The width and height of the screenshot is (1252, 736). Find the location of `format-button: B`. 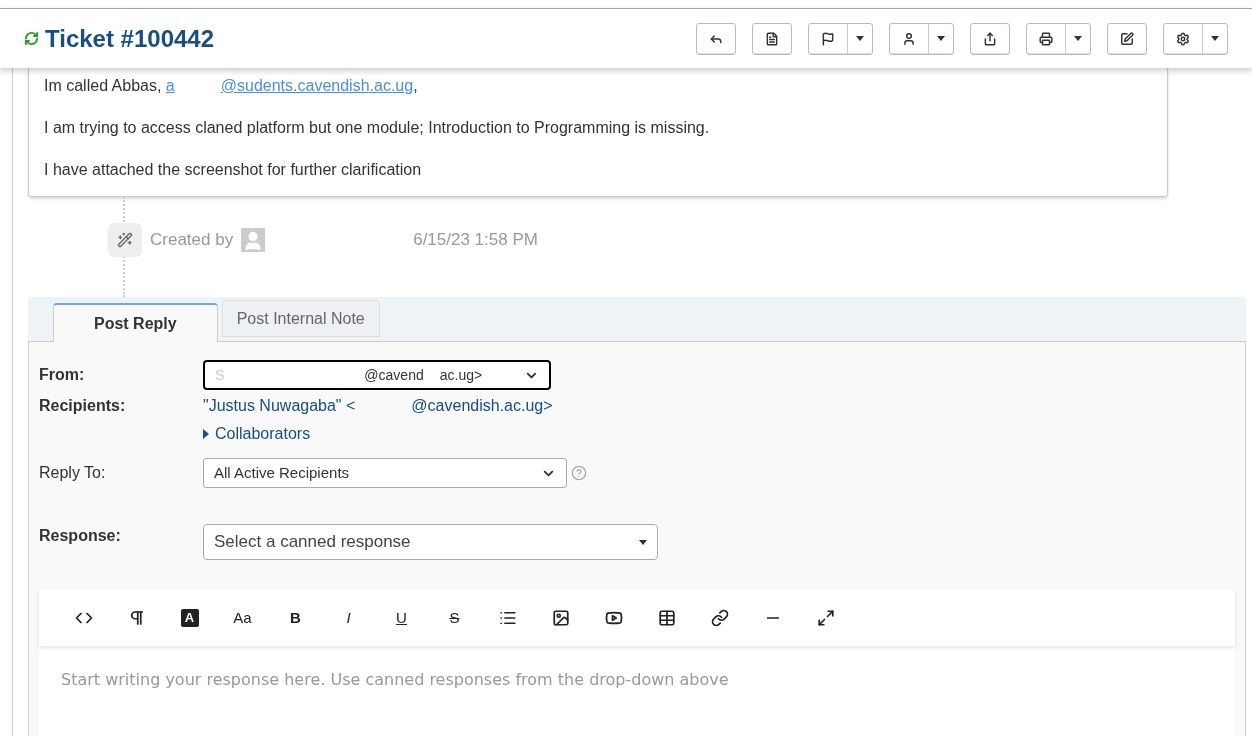

format-button: B is located at coordinates (295, 618).